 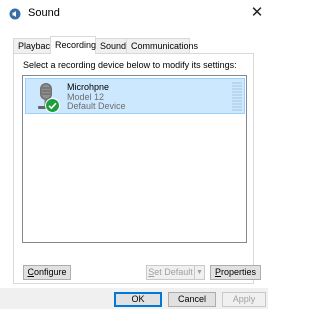 What do you see at coordinates (135, 96) in the screenshot?
I see `device-item-microphone: Microhpne Model 12 Default Device` at bounding box center [135, 96].